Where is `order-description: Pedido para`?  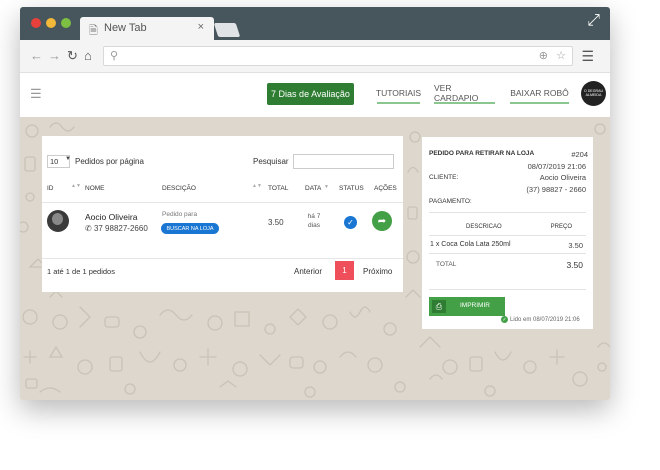 order-description: Pedido para is located at coordinates (180, 214).